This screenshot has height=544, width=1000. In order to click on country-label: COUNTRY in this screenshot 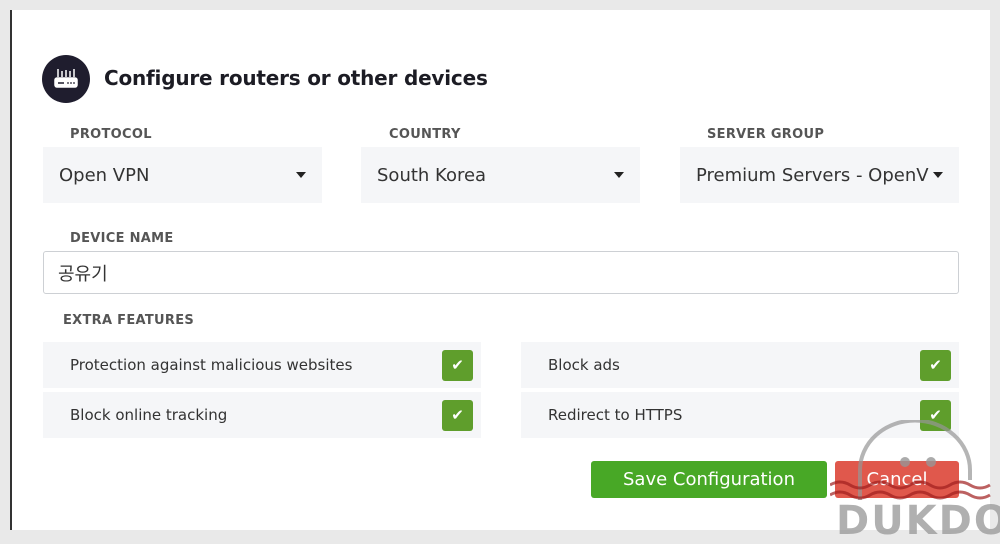, I will do `click(425, 134)`.